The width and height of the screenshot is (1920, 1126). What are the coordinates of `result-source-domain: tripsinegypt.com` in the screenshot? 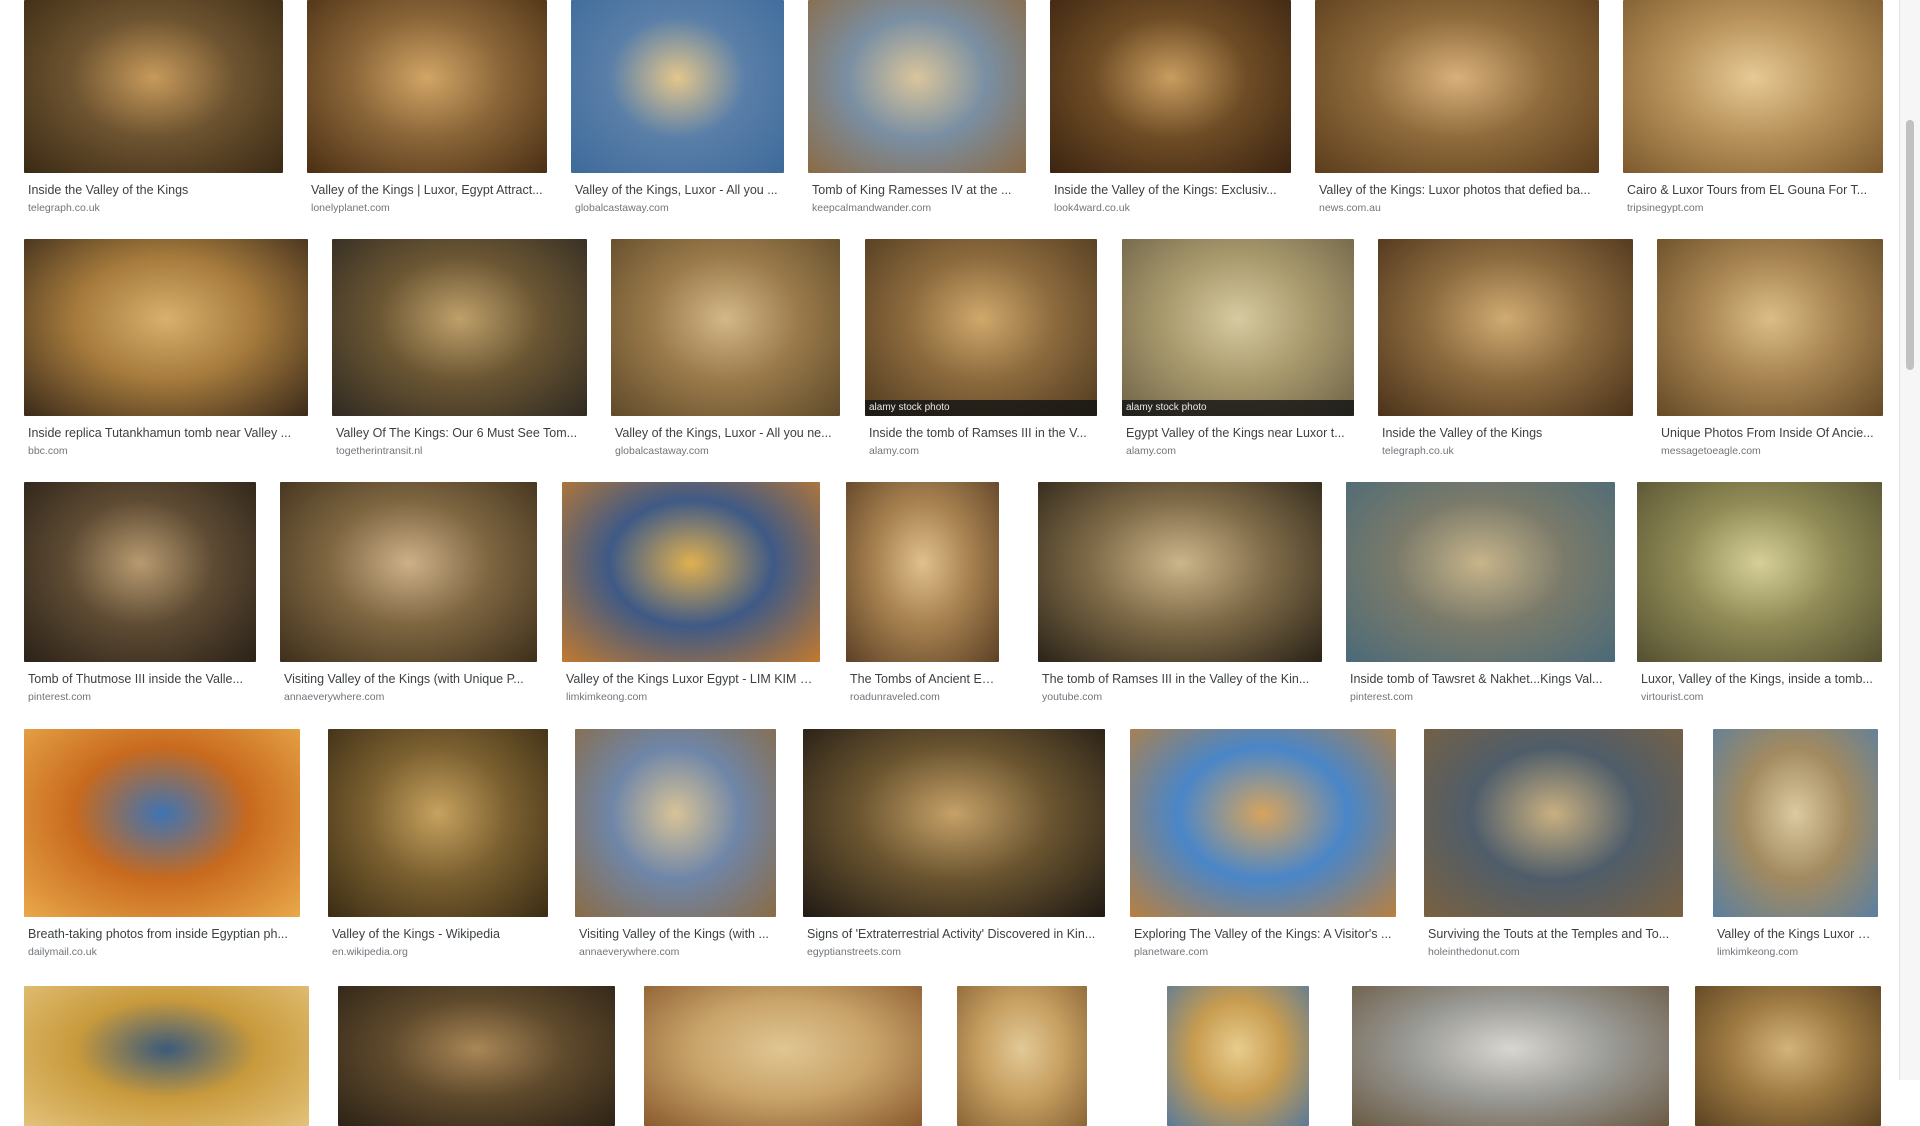 It's located at (1753, 208).